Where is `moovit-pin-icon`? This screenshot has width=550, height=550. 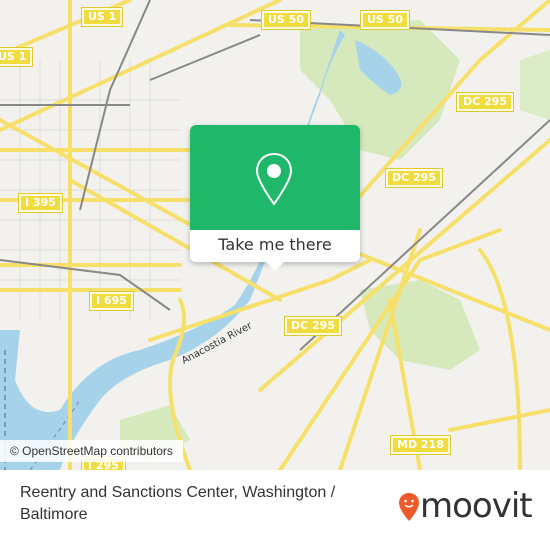
moovit-pin-icon is located at coordinates (409, 507).